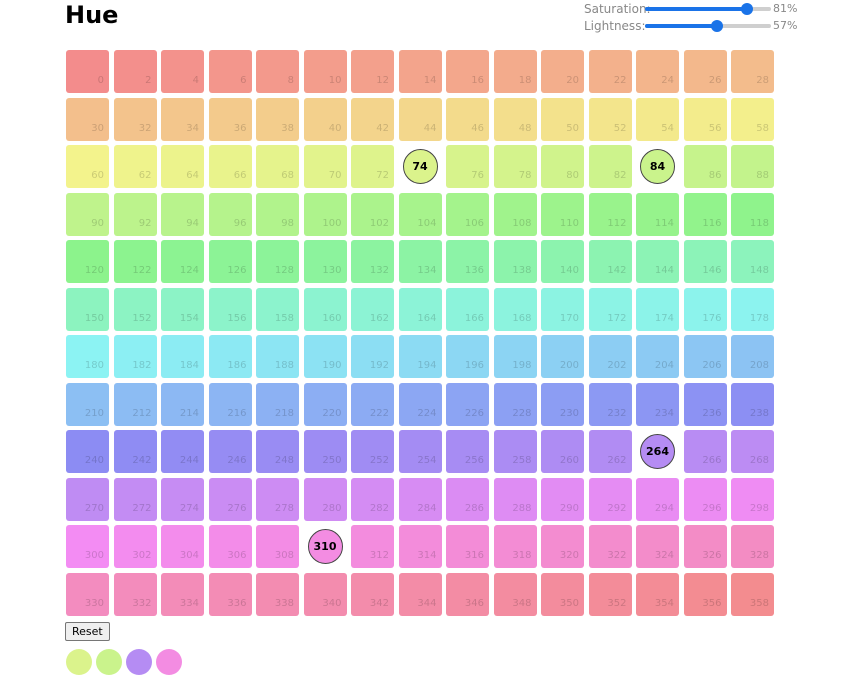 This screenshot has height=679, width=865. Describe the element at coordinates (610, 261) in the screenshot. I see `hue-cell: 142` at that location.